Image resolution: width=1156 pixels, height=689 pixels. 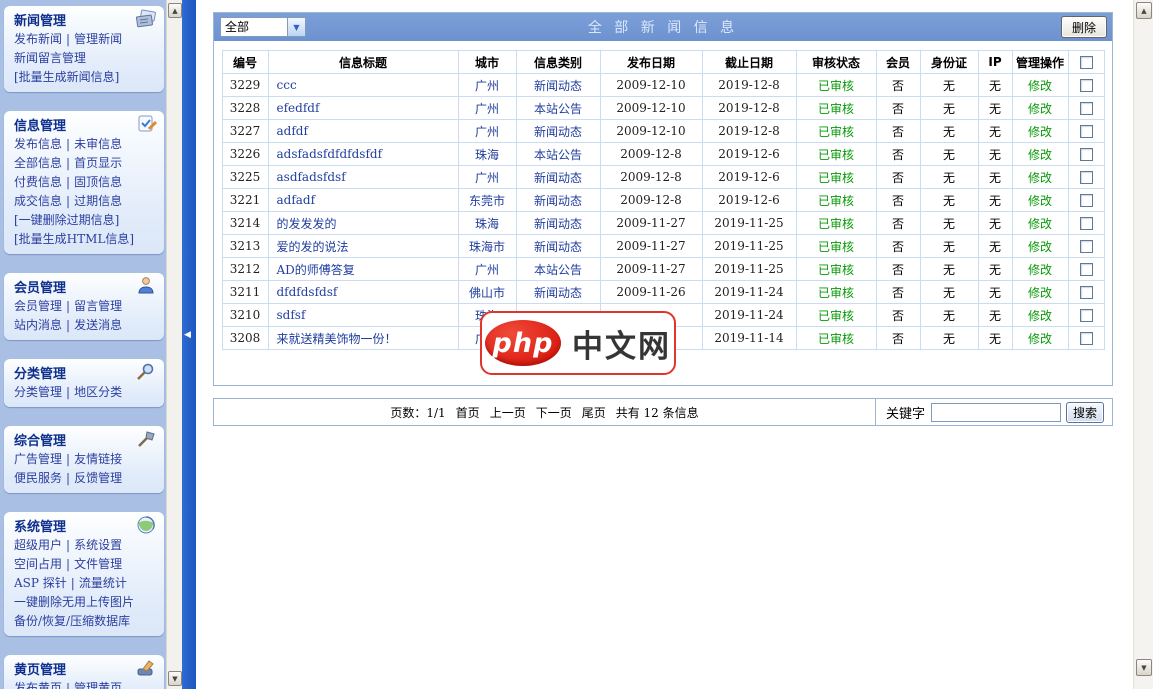 What do you see at coordinates (72, 621) in the screenshot?
I see `sidebar-link: 备份/恢复/压缩数据库` at bounding box center [72, 621].